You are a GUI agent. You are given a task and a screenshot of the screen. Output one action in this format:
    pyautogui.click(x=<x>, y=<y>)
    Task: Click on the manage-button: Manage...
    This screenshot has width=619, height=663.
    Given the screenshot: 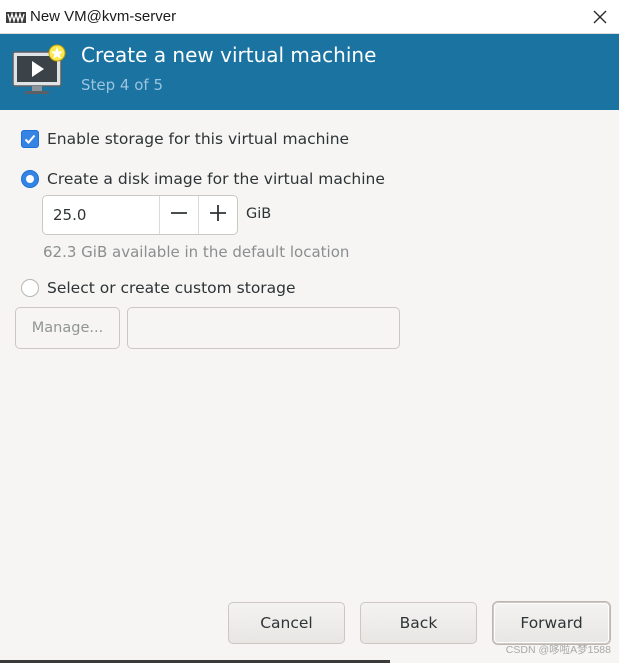 What is the action you would take?
    pyautogui.click(x=67, y=328)
    